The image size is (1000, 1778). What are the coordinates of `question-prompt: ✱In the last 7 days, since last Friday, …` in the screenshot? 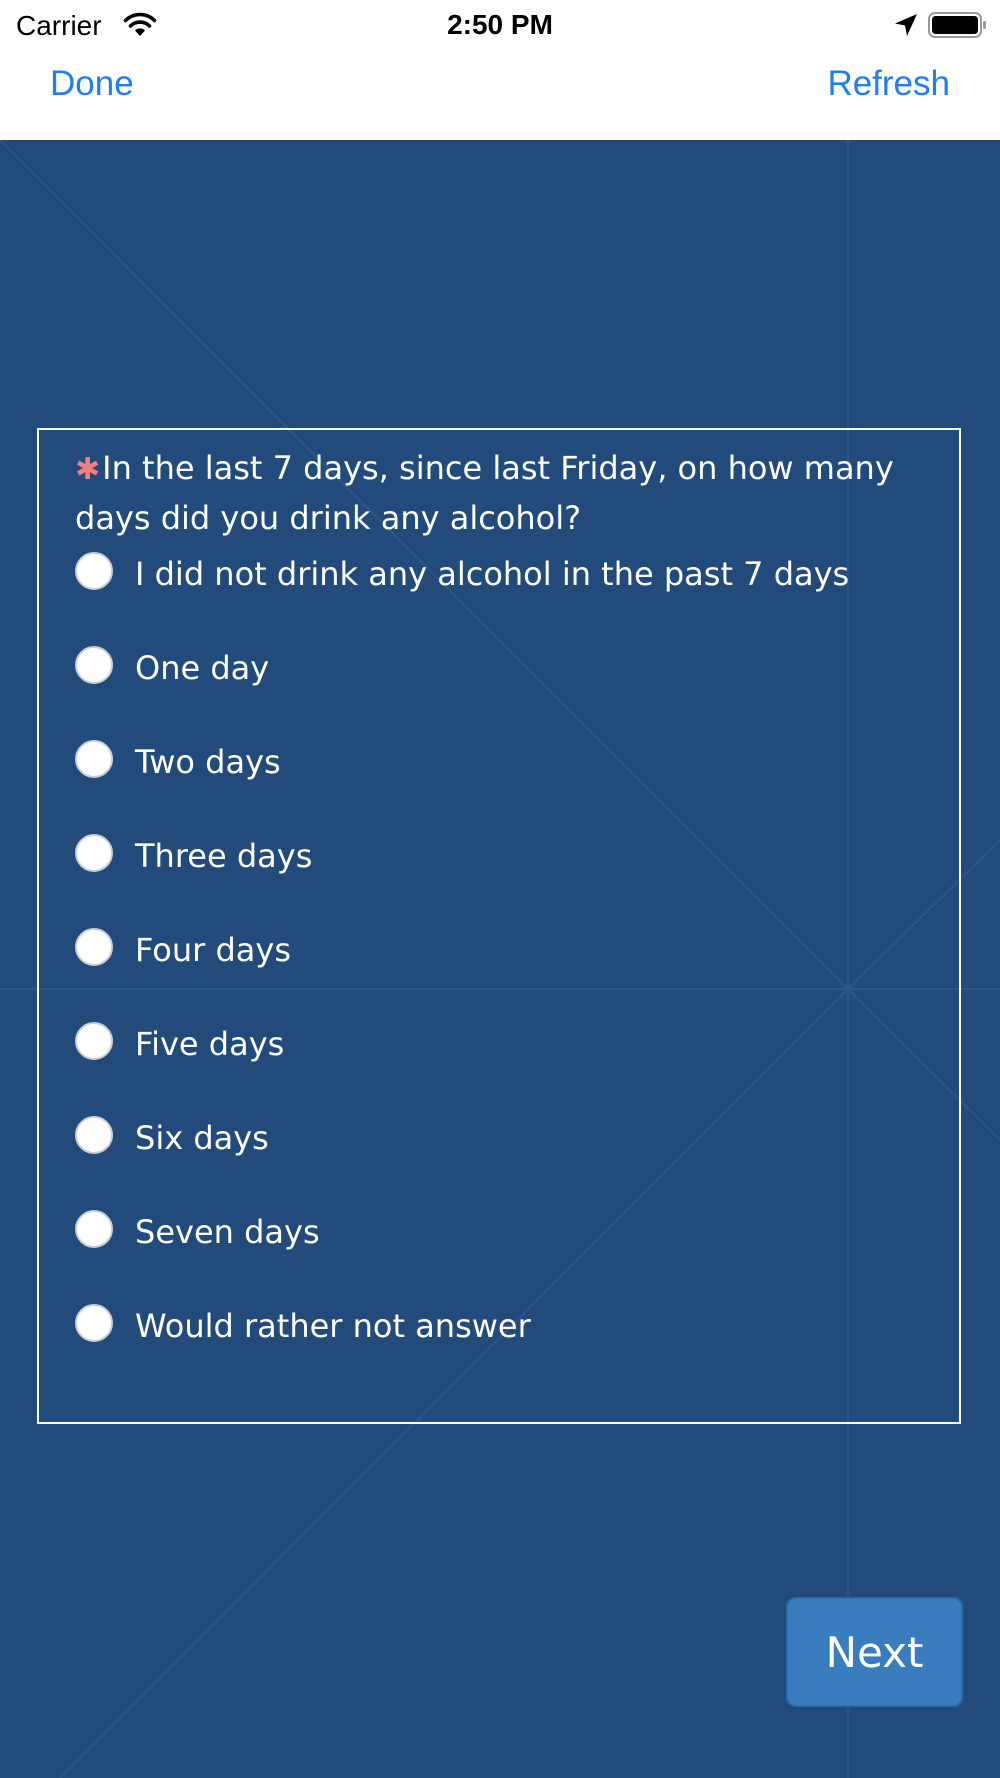 It's located at (500, 493).